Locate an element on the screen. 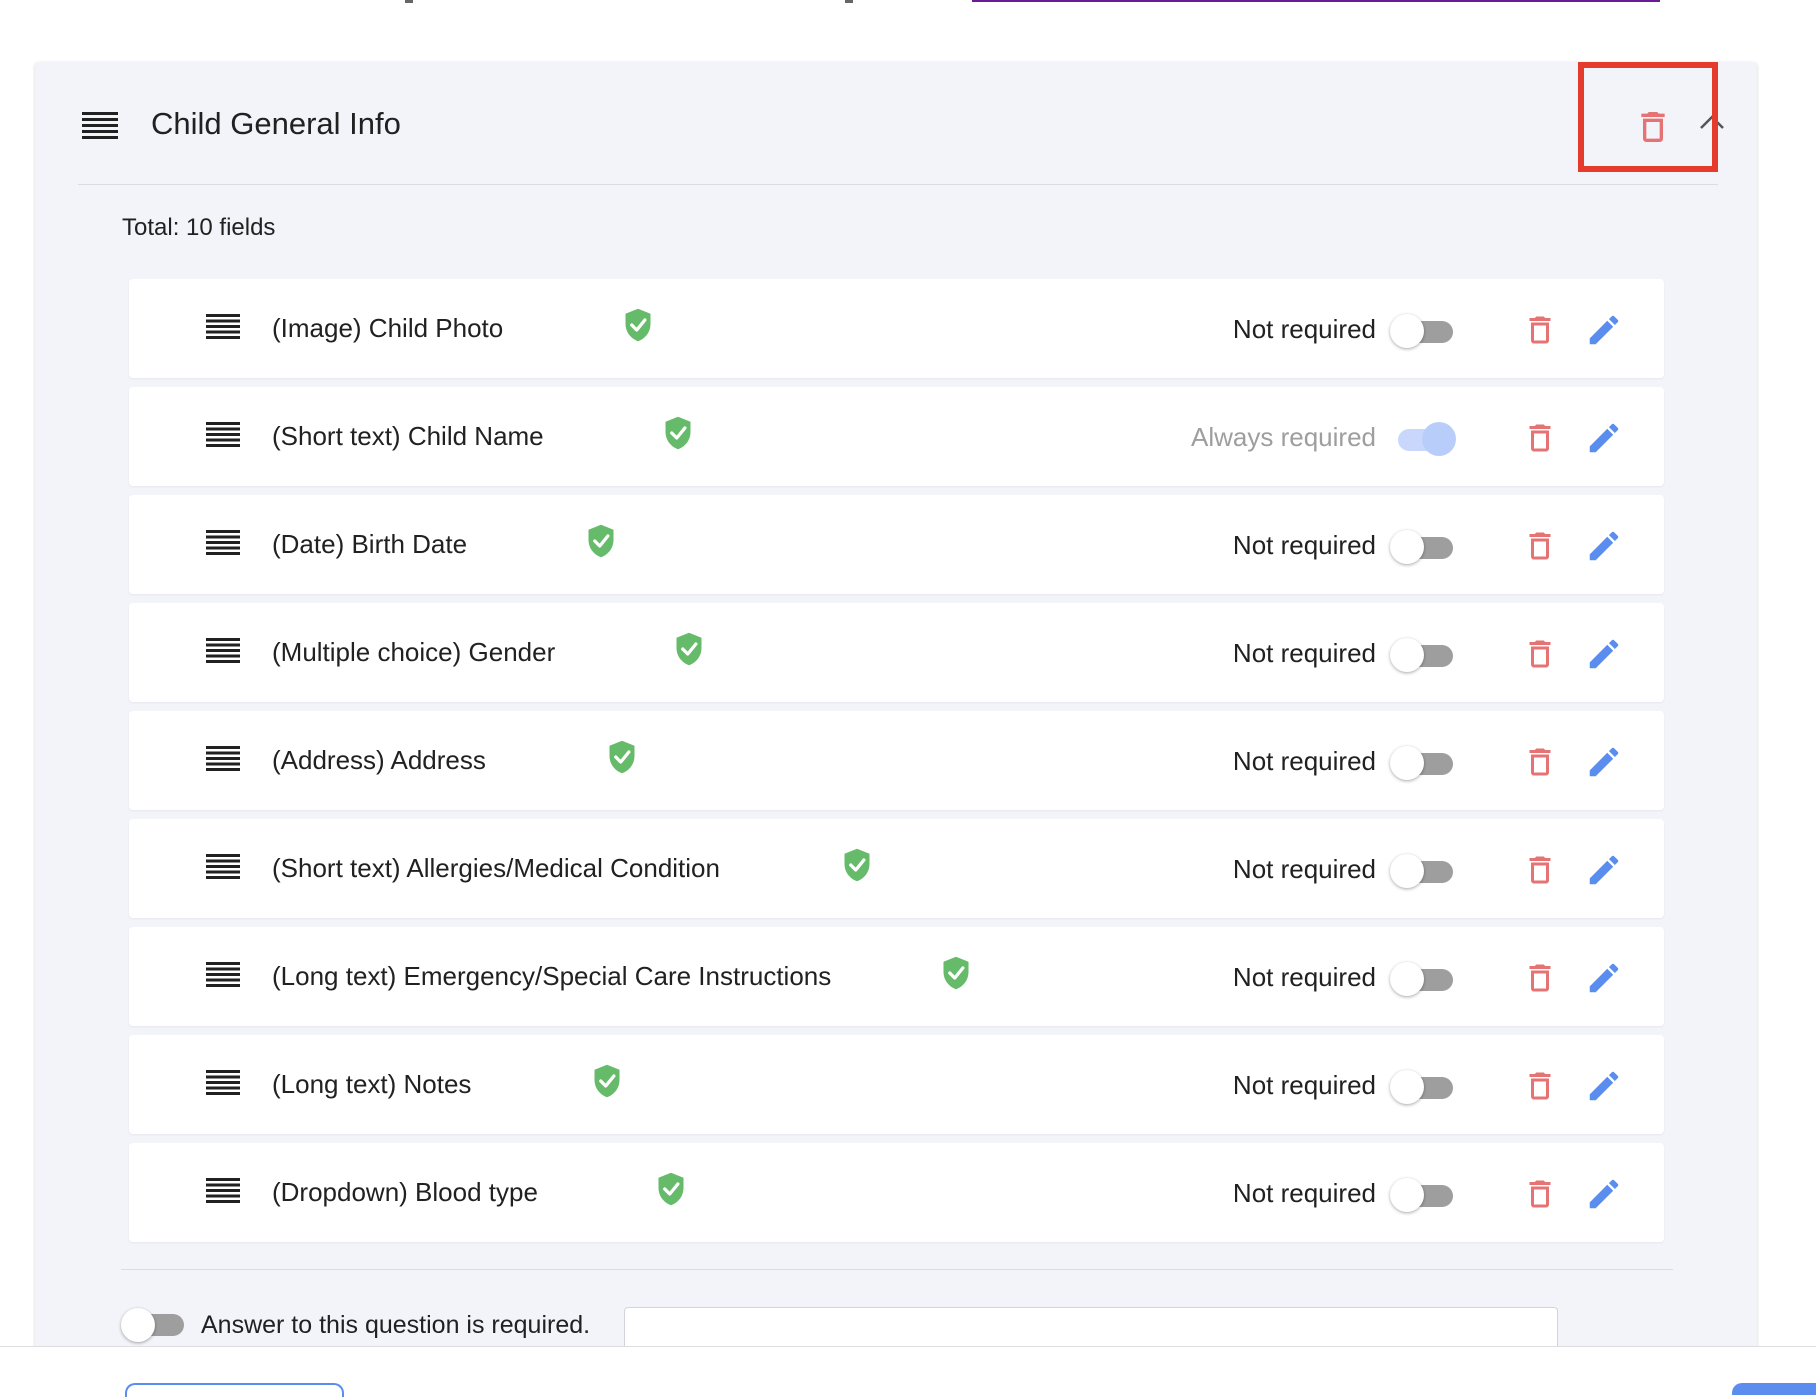  field-label: (Short text) Child Name is located at coordinates (408, 436).